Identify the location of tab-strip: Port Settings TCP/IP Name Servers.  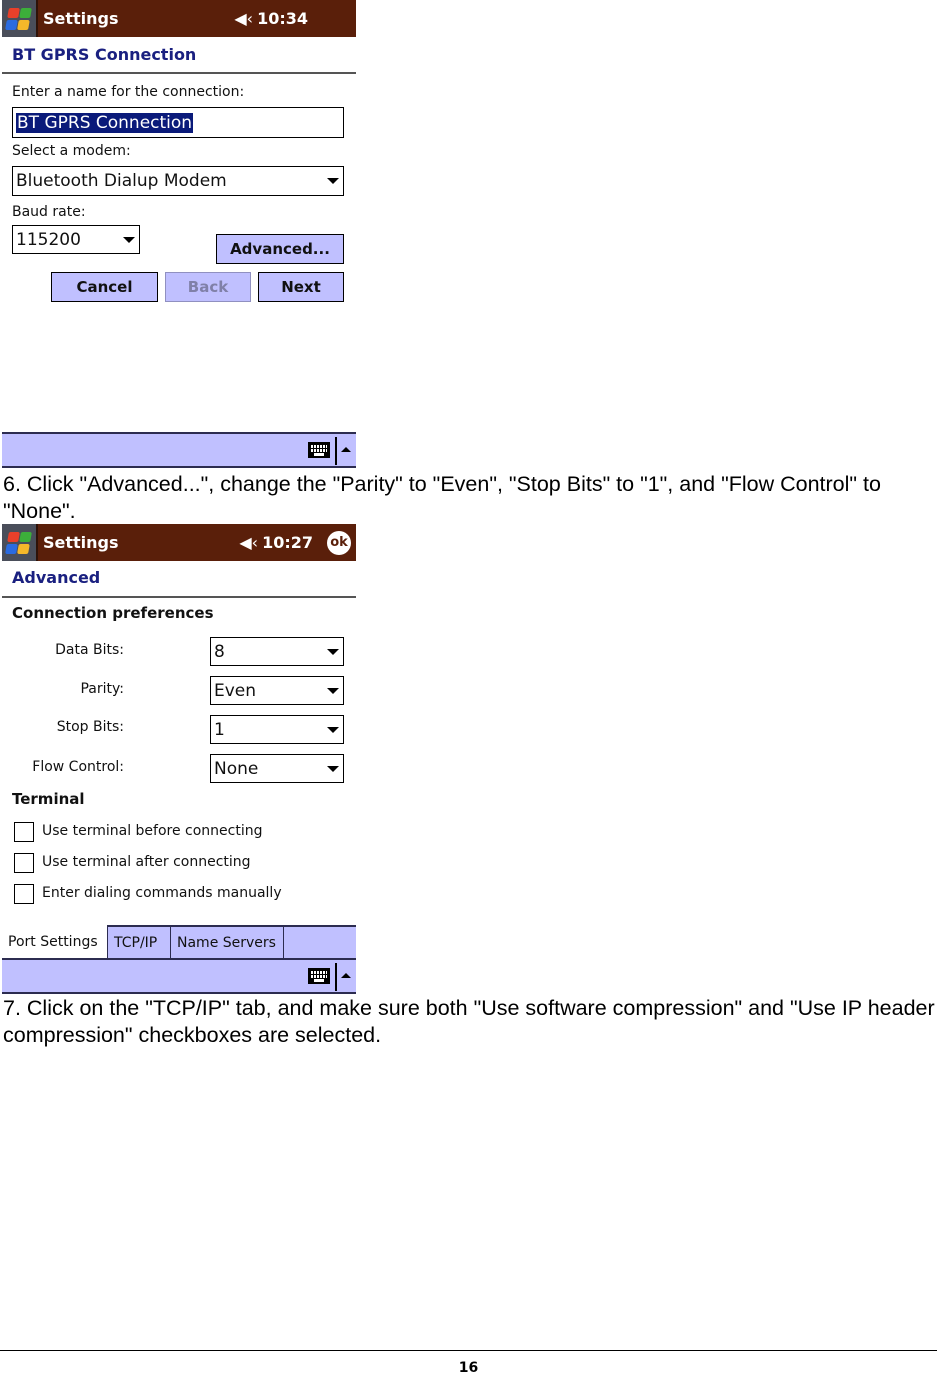
(179, 942).